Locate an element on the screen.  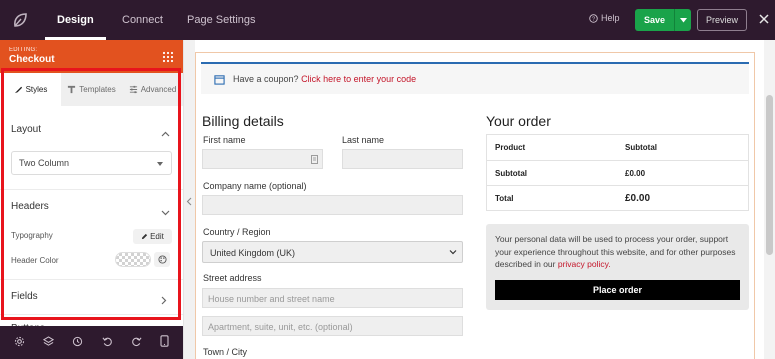
header-color-label: Header Color is located at coordinates (35, 260).